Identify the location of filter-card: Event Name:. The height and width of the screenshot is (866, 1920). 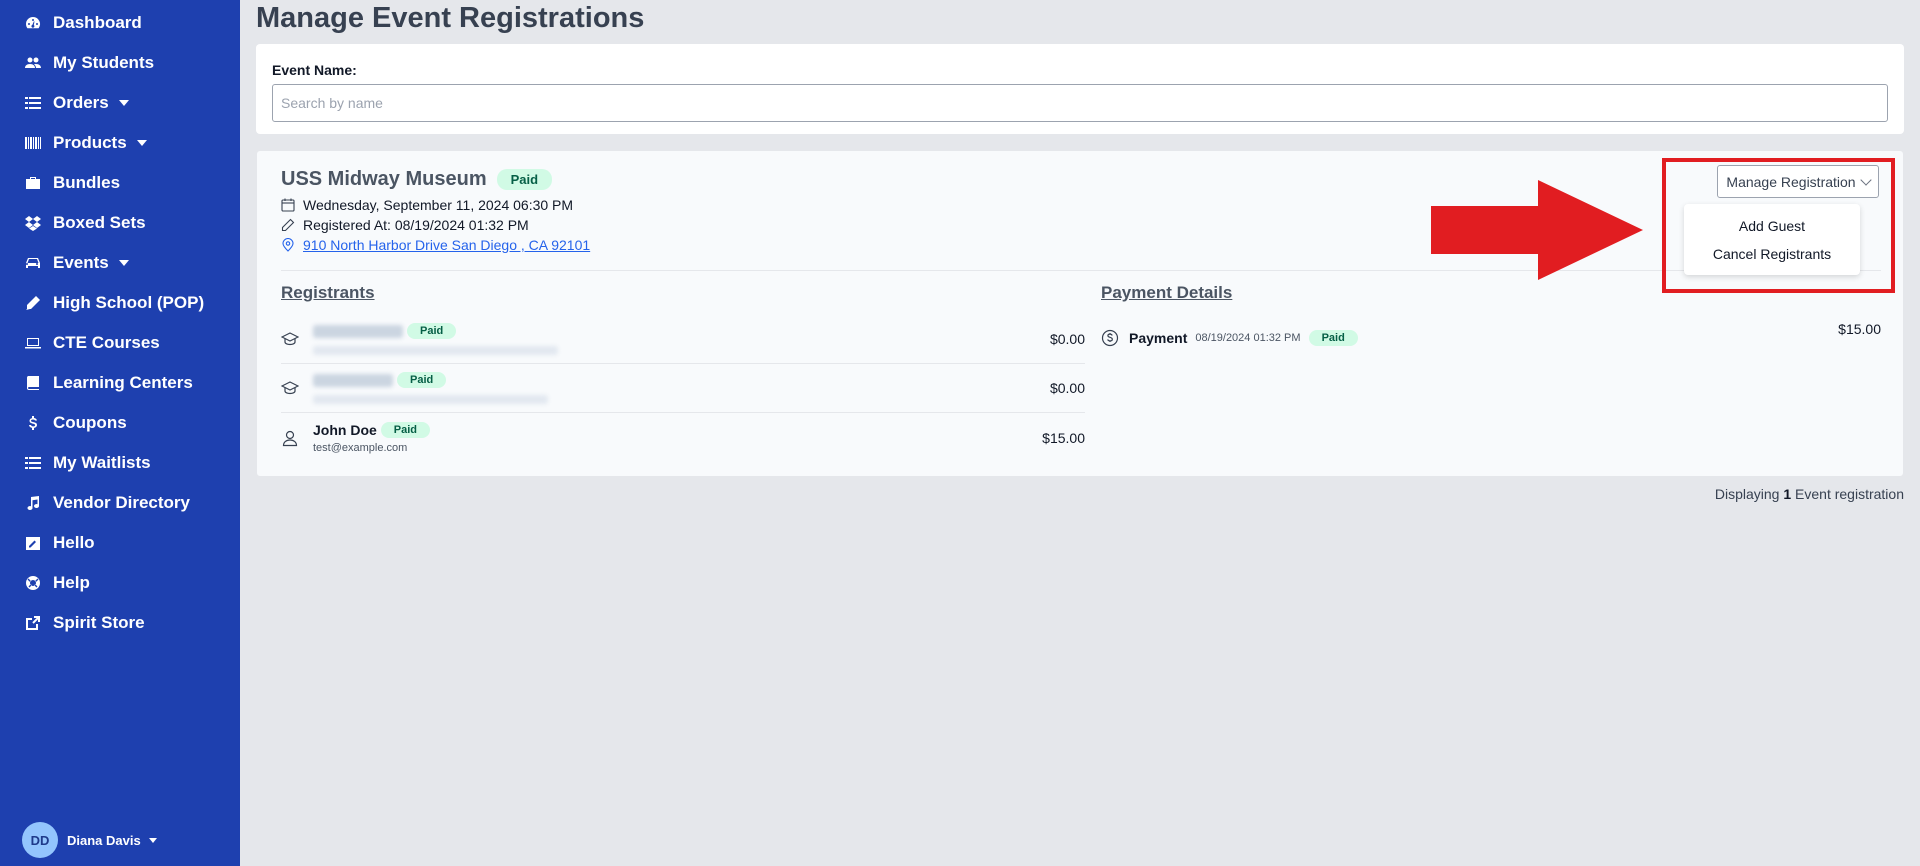
(1080, 89).